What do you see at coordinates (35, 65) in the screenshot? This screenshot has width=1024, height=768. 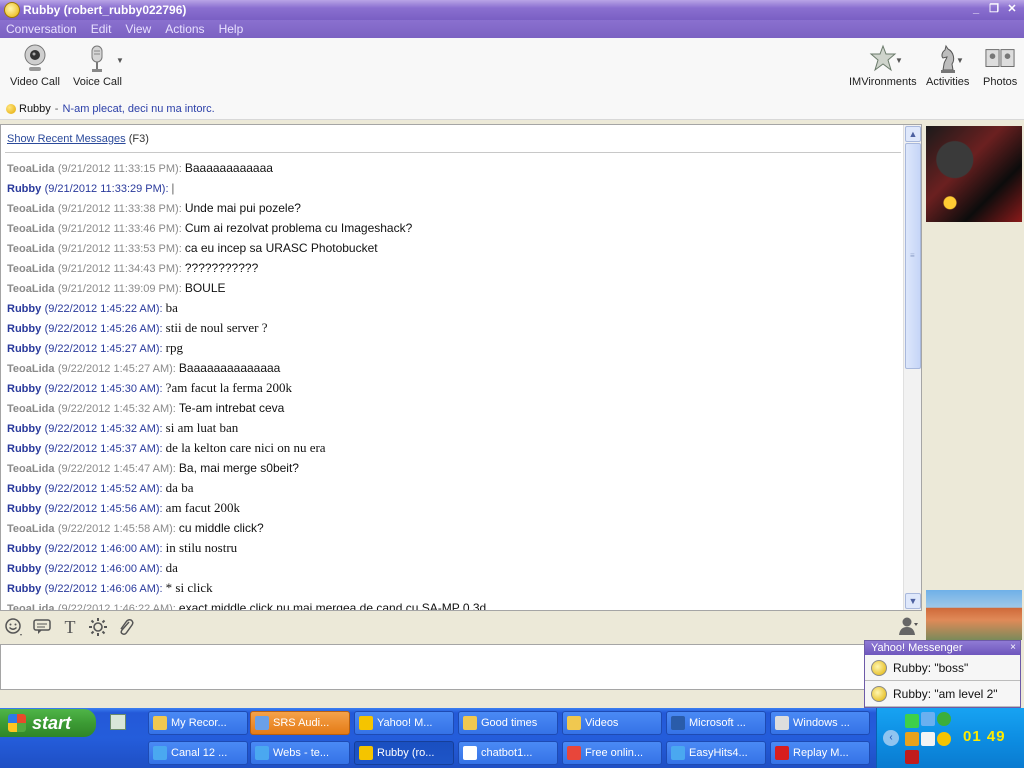 I see `video-call-button: Video Call` at bounding box center [35, 65].